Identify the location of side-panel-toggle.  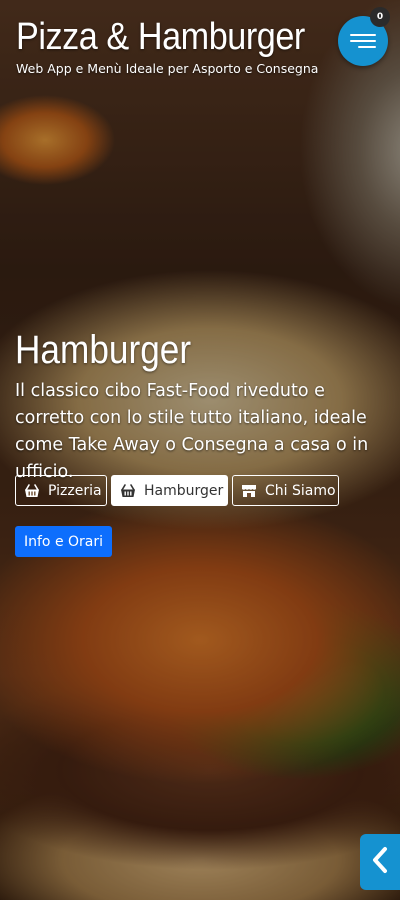
(380, 862).